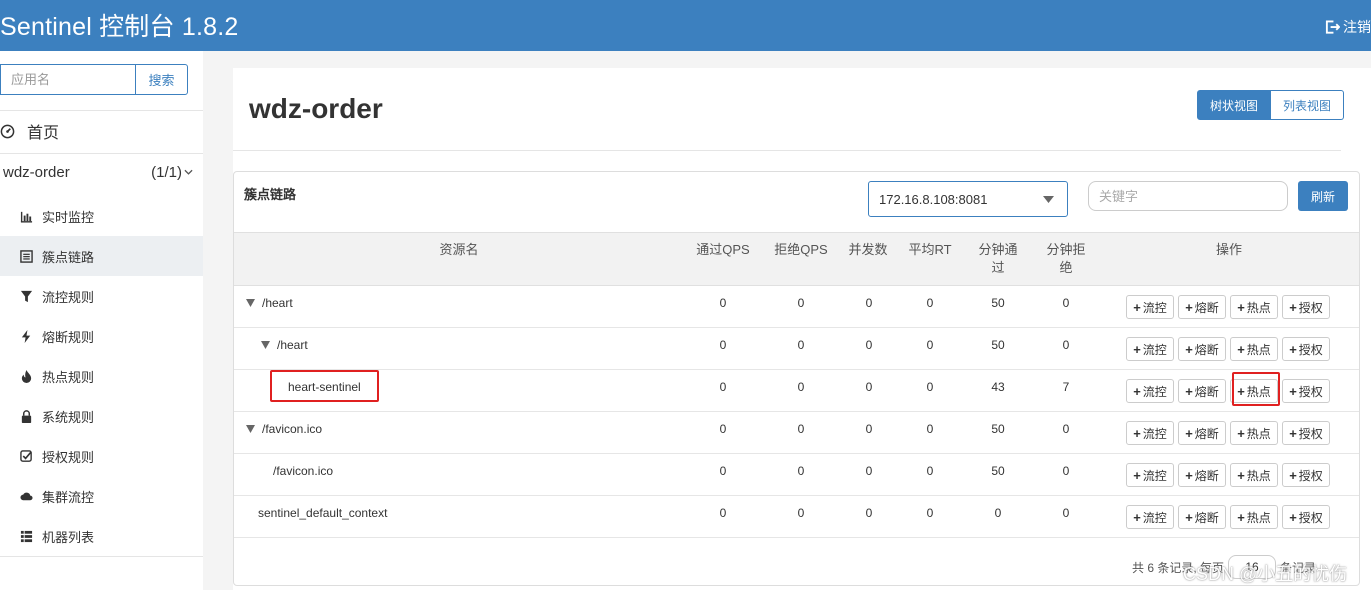 The width and height of the screenshot is (1371, 590). What do you see at coordinates (1066, 249) in the screenshot?
I see `header-line: 分钟拒` at bounding box center [1066, 249].